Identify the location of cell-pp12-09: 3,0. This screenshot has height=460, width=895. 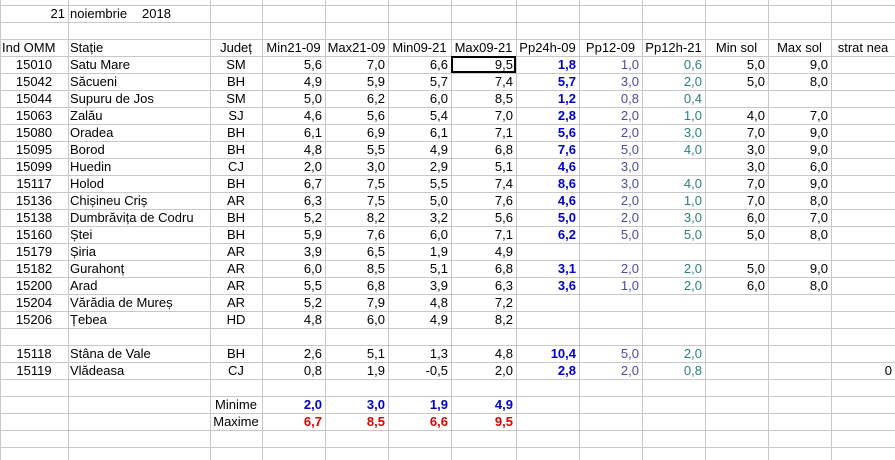
(610, 183).